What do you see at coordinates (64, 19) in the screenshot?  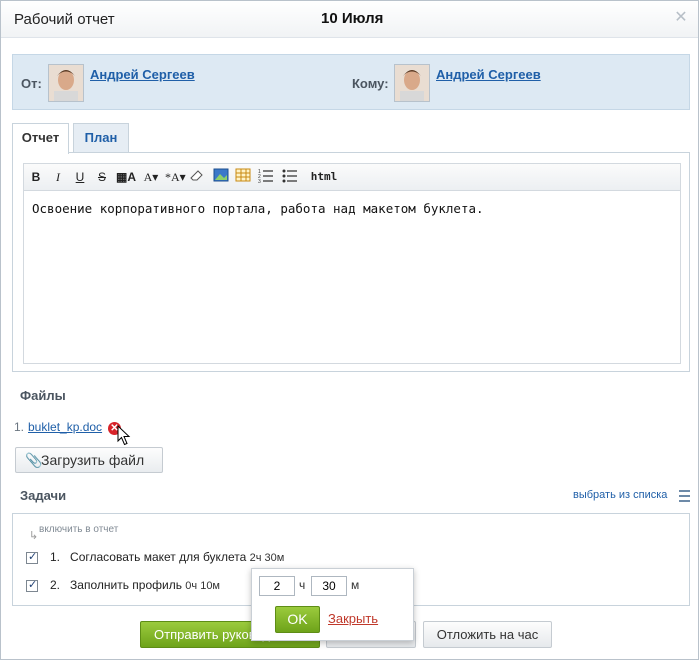 I see `dialog-title: Рабочий отчет` at bounding box center [64, 19].